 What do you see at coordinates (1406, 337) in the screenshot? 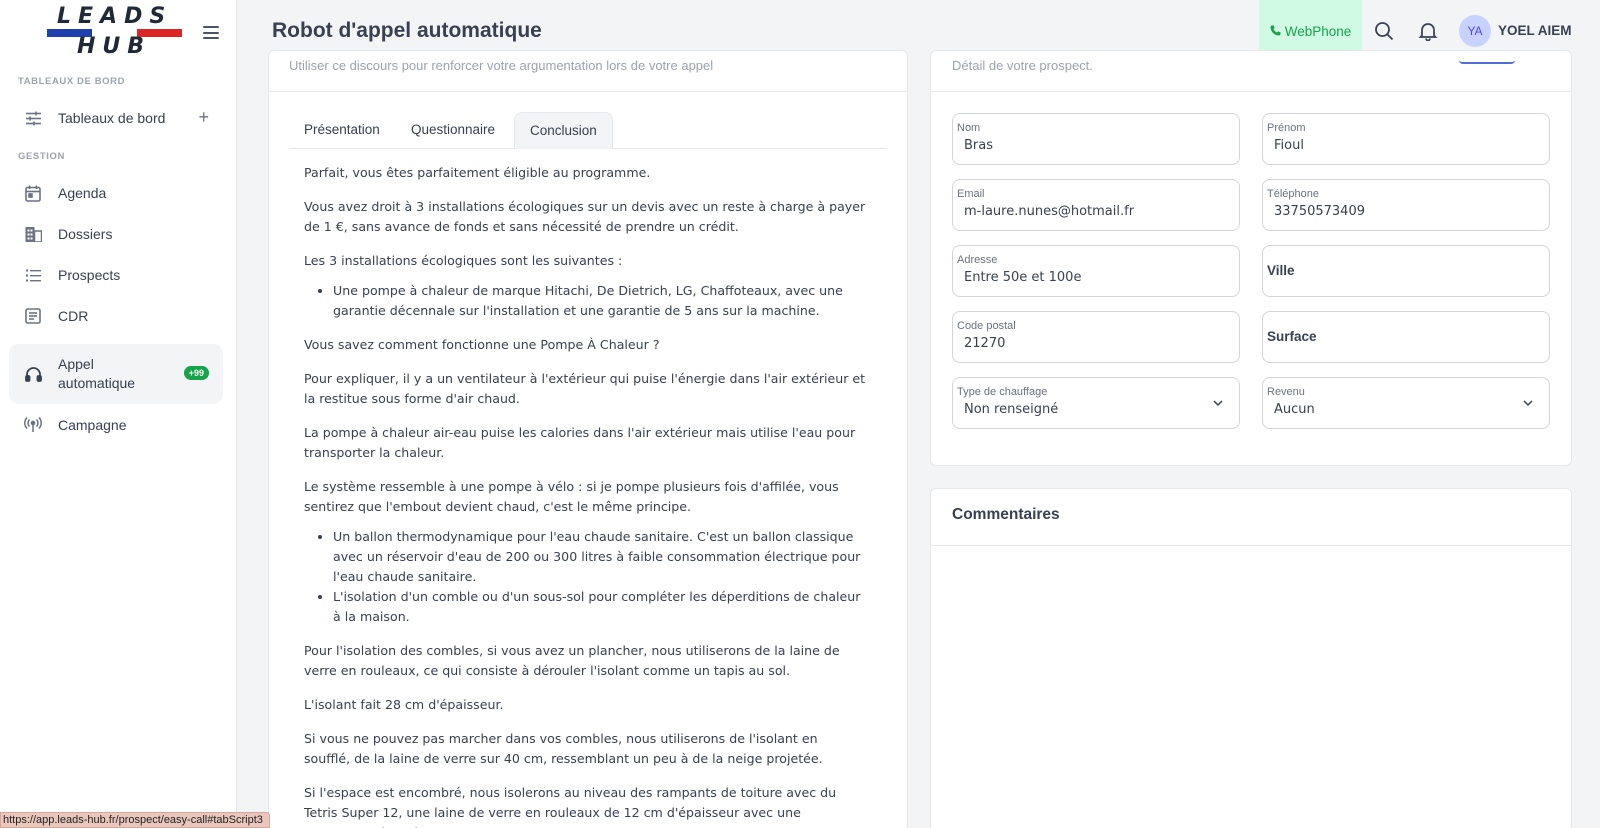
I see `surface-field: Surface` at bounding box center [1406, 337].